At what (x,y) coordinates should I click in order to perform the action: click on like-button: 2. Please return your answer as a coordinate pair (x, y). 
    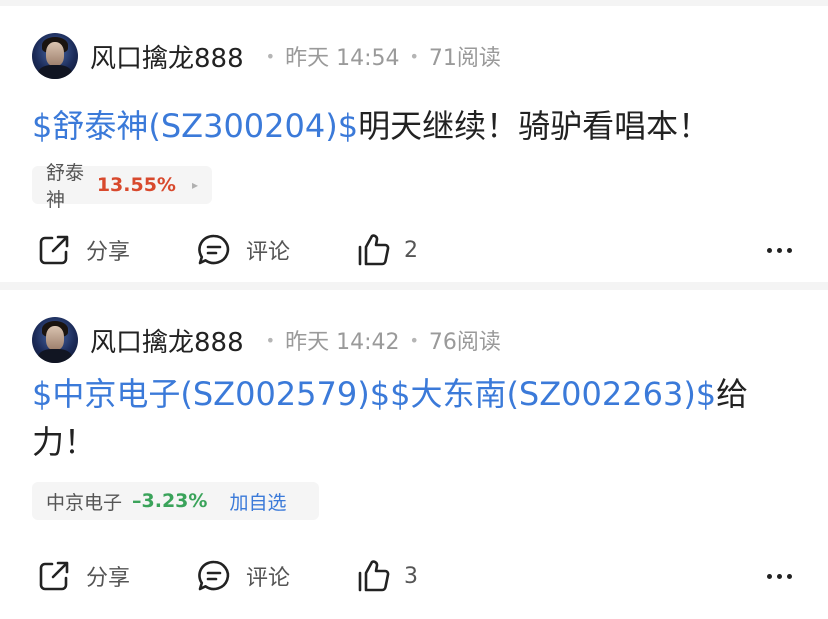
    Looking at the image, I should click on (387, 250).